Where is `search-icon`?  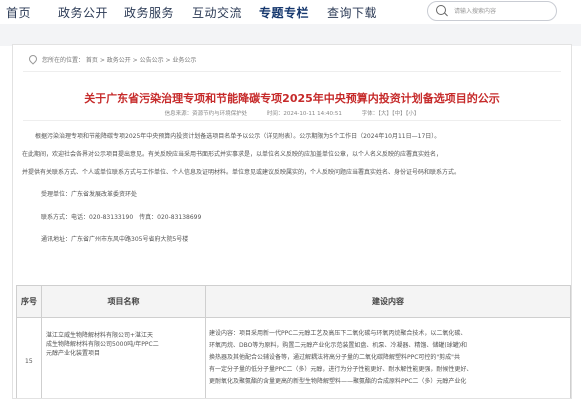
search-icon is located at coordinates (441, 10).